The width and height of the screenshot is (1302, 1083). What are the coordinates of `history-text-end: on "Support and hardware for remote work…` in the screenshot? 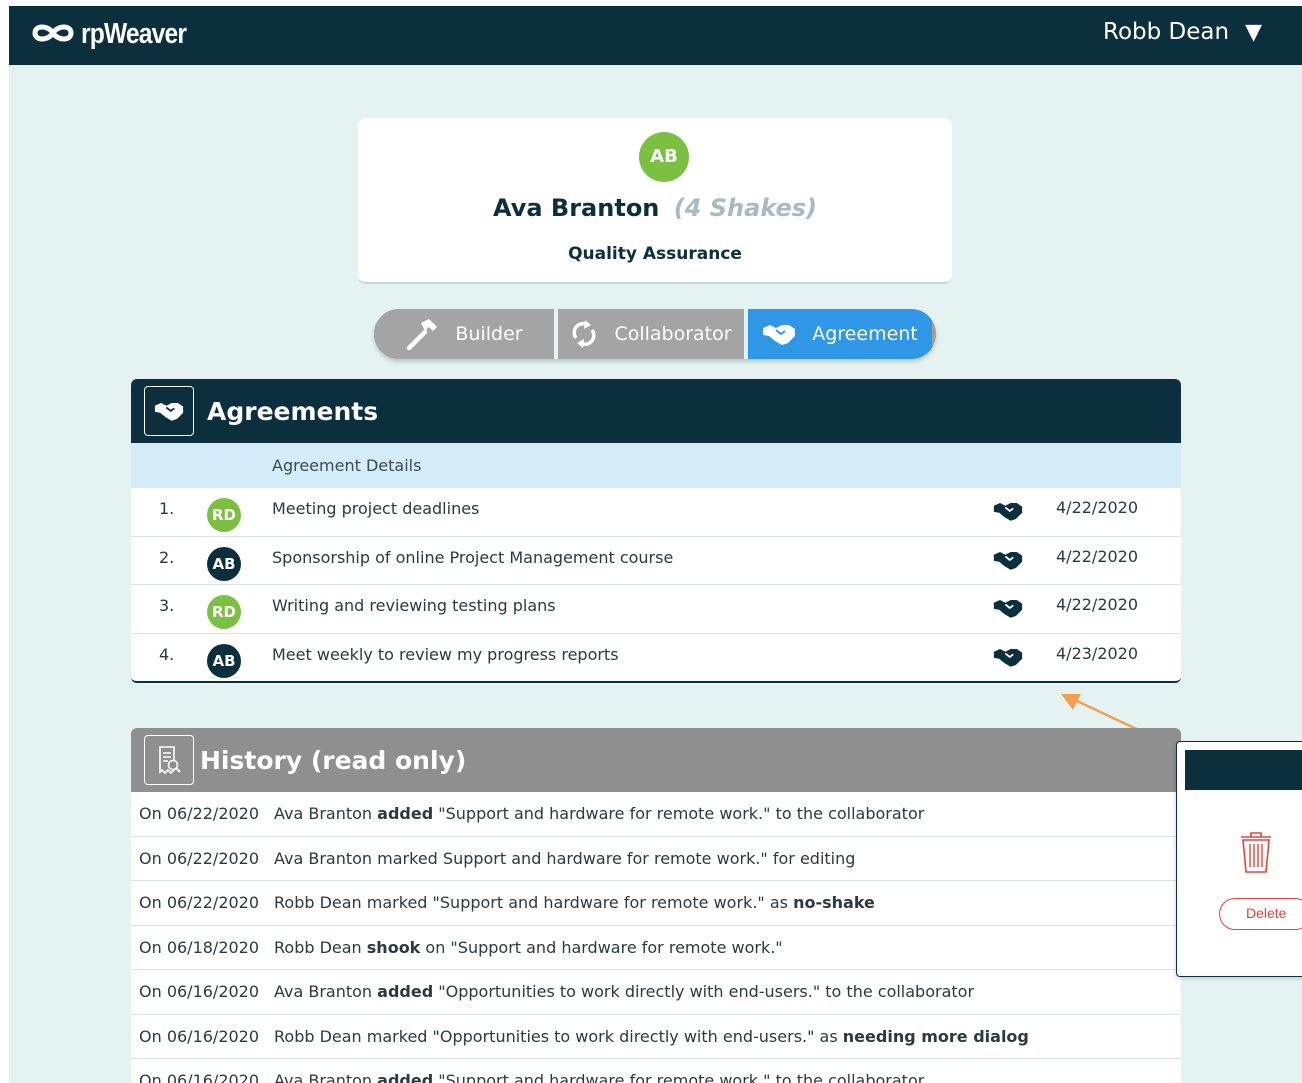 It's located at (601, 947).